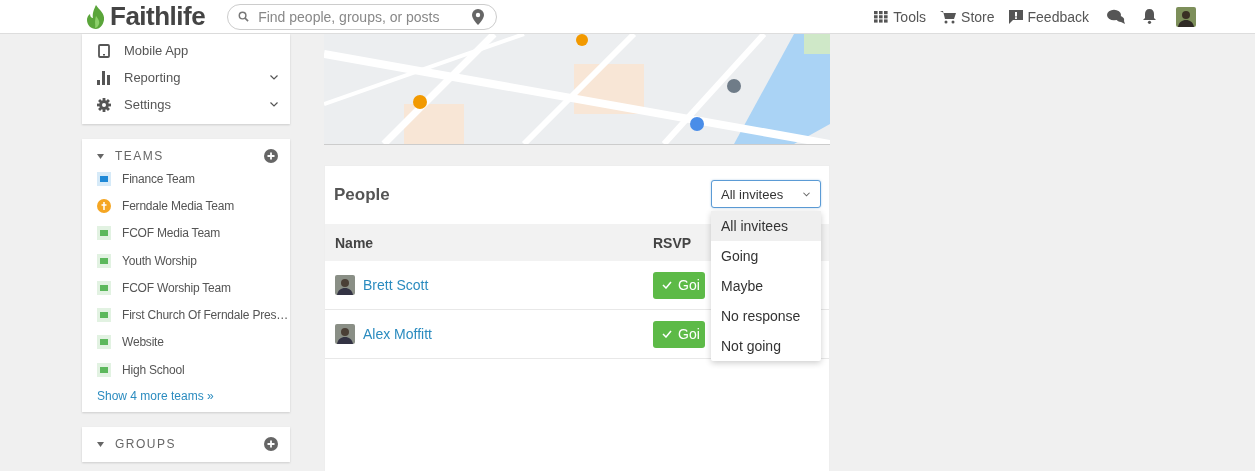 The width and height of the screenshot is (1255, 471). What do you see at coordinates (186, 342) in the screenshot?
I see `team-item: Website` at bounding box center [186, 342].